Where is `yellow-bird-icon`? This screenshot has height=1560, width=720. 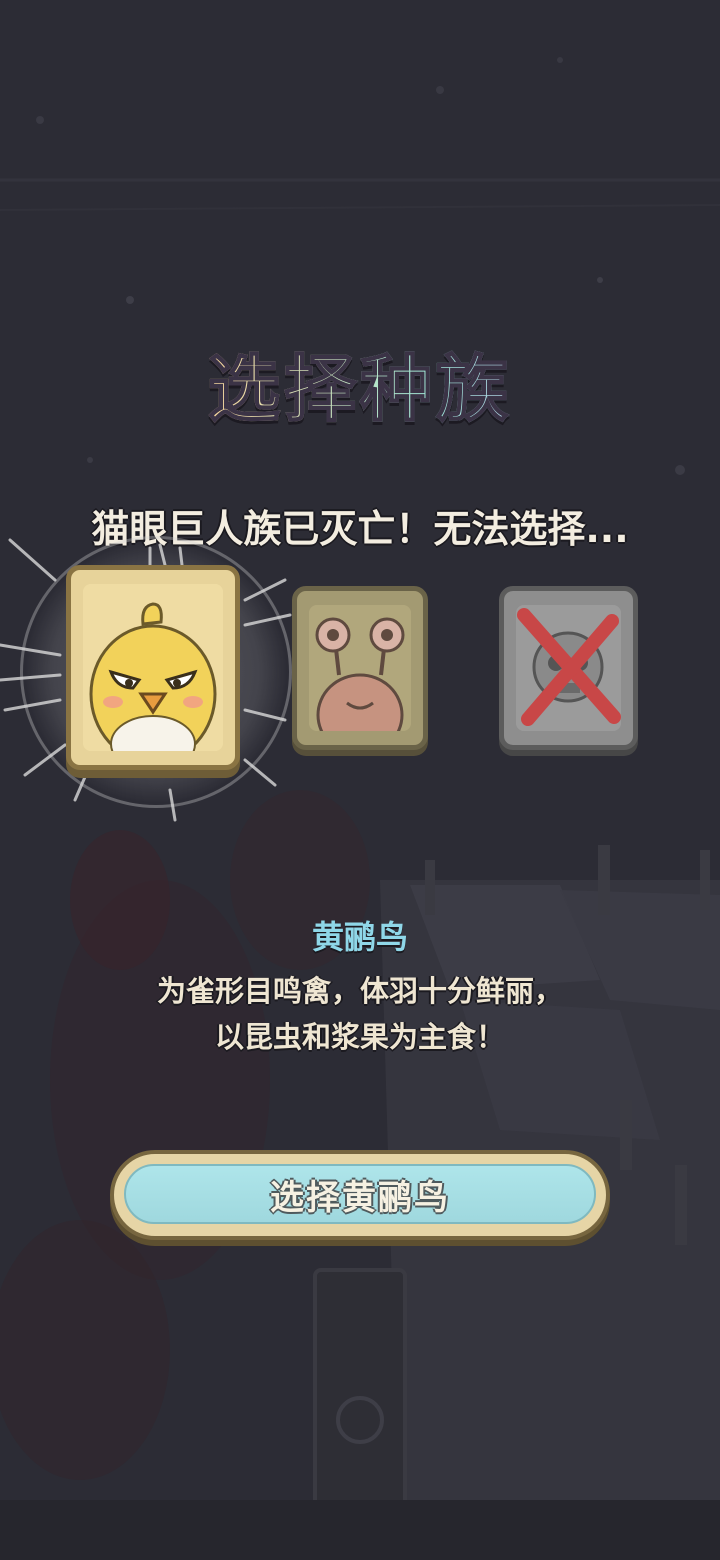
yellow-bird-icon is located at coordinates (153, 667).